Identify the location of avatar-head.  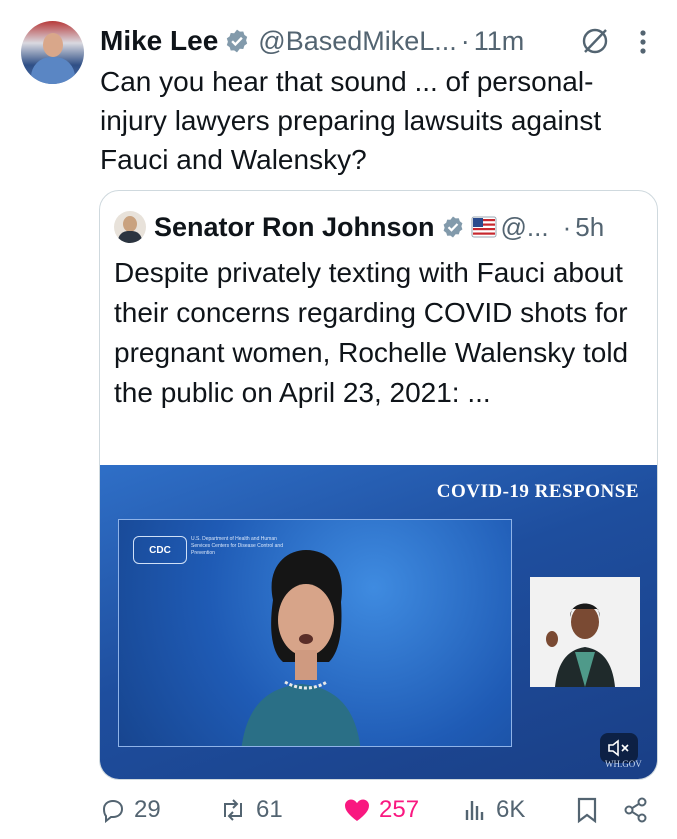
(53, 45).